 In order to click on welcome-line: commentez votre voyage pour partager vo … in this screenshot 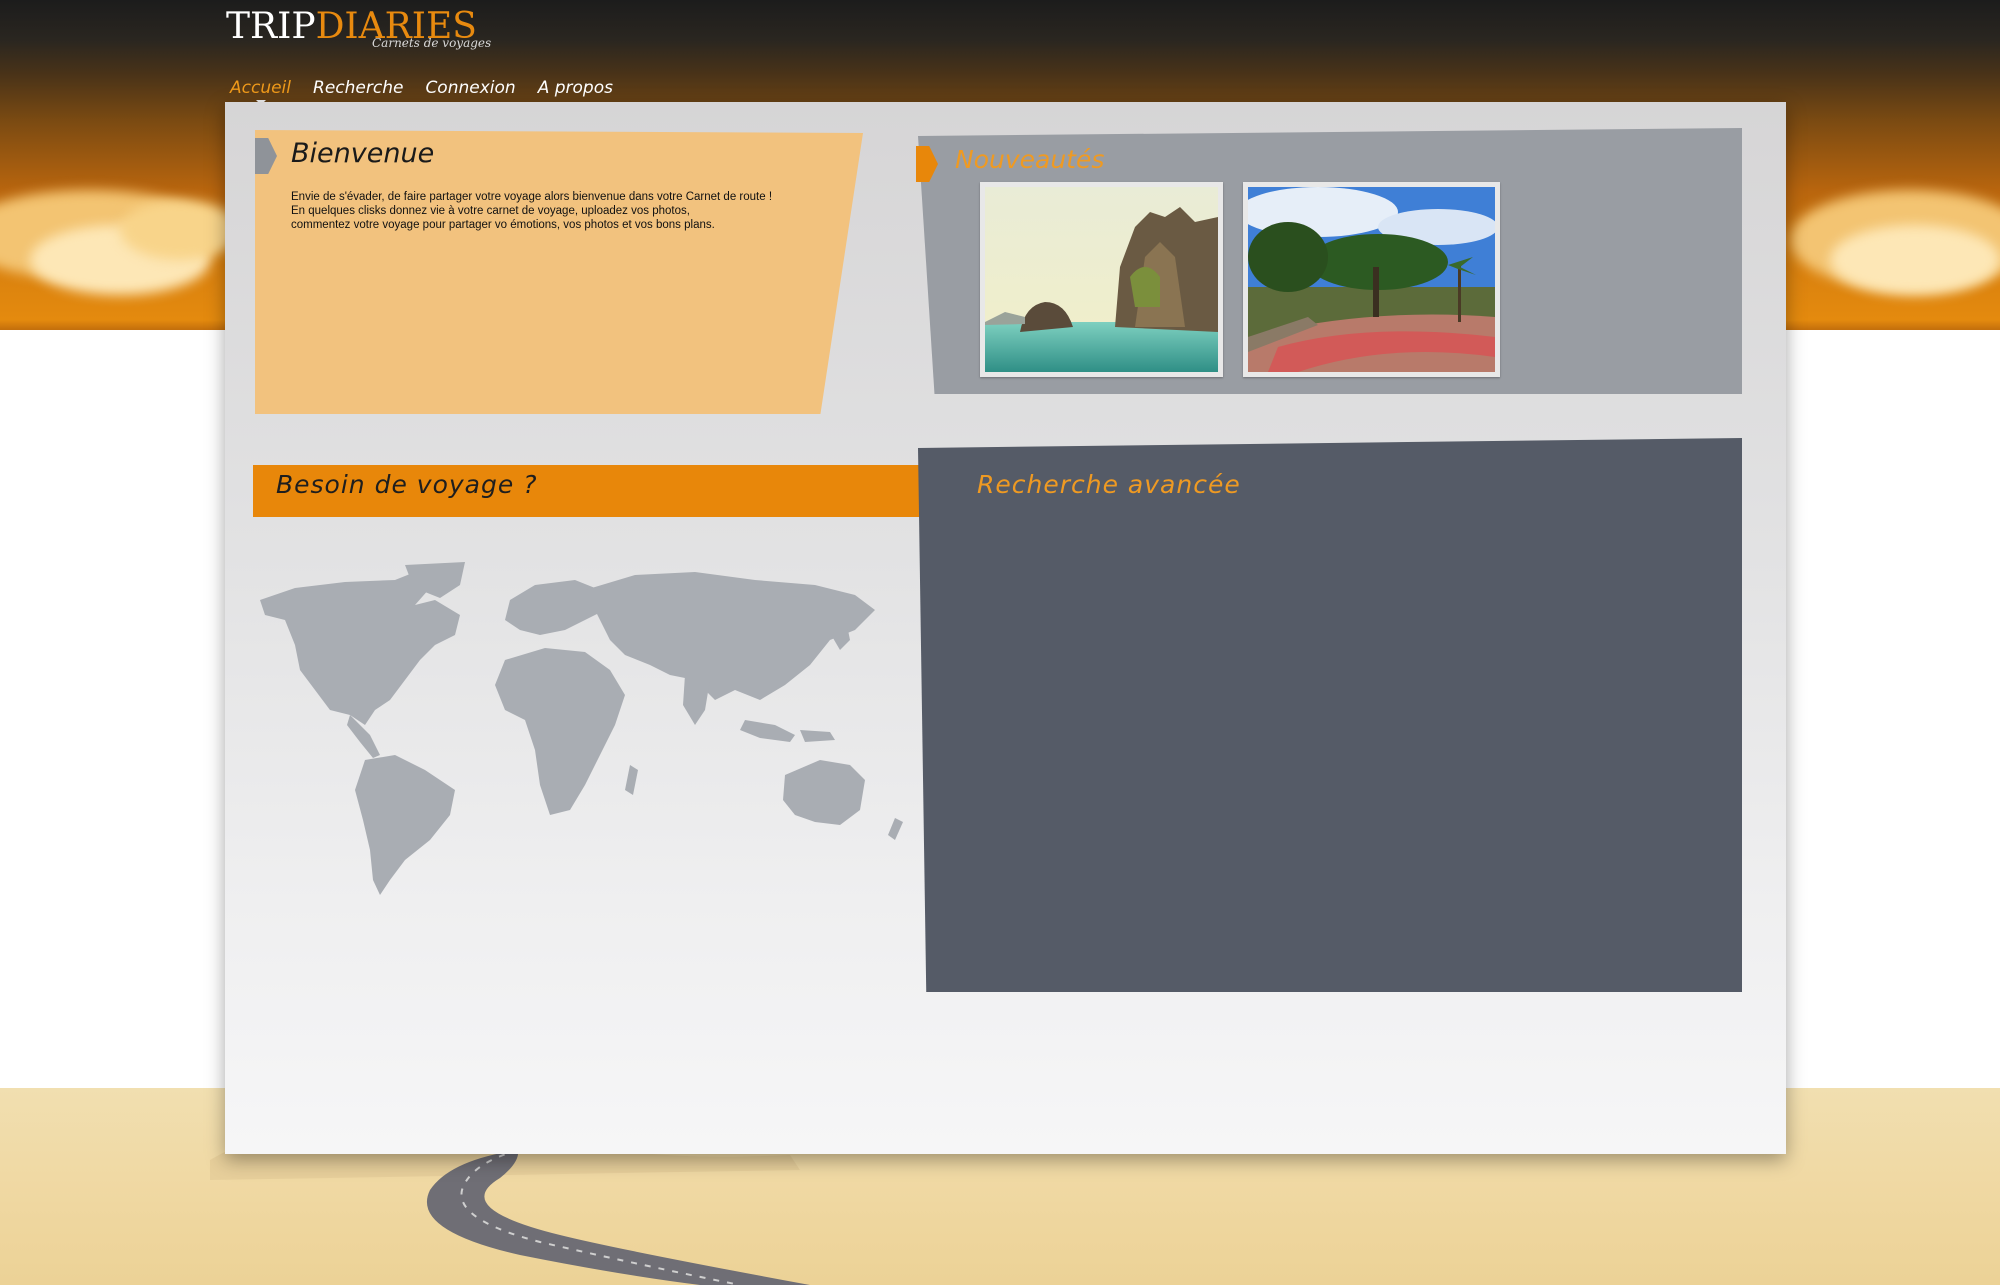, I will do `click(503, 225)`.